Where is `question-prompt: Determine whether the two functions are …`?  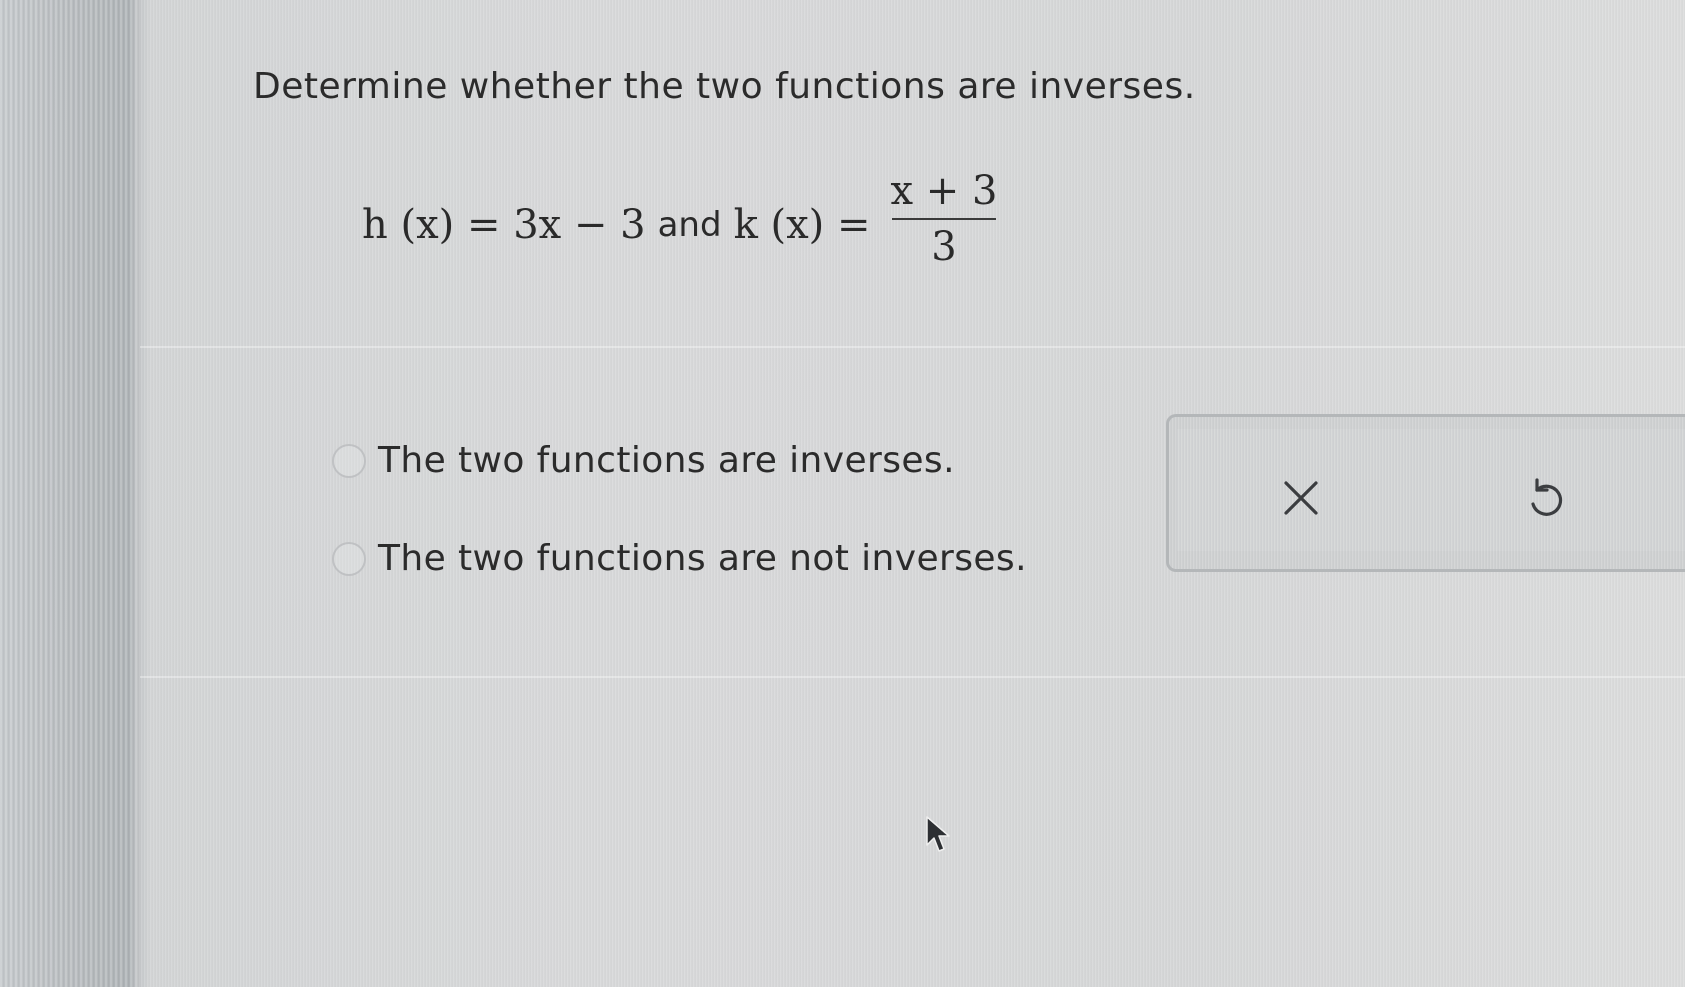
question-prompt: Determine whether the two functions are … is located at coordinates (724, 86).